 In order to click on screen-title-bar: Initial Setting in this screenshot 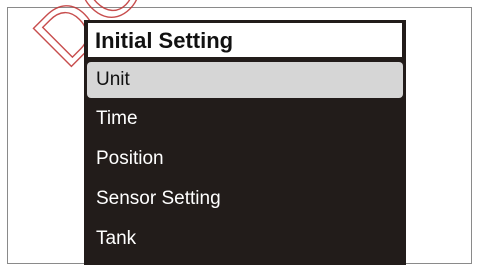, I will do `click(245, 40)`.